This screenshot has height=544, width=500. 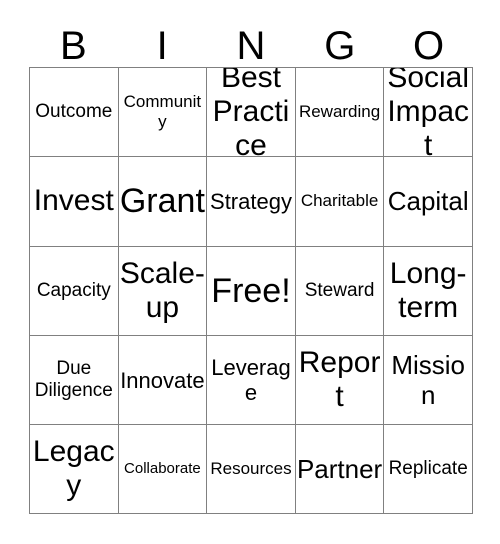 I want to click on bingo-cell-label: Resources, so click(x=251, y=469).